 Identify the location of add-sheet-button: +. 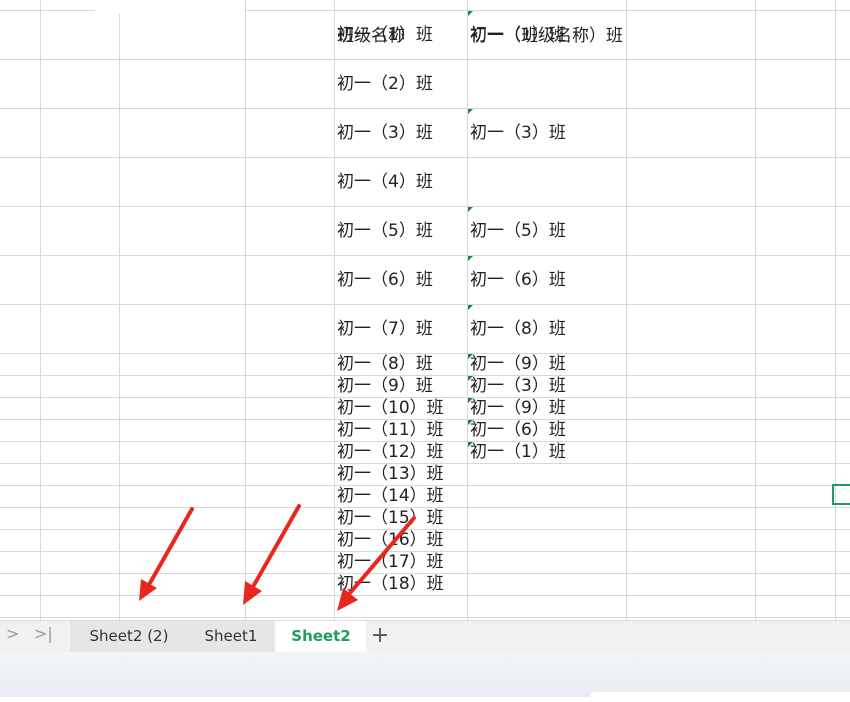
(380, 636).